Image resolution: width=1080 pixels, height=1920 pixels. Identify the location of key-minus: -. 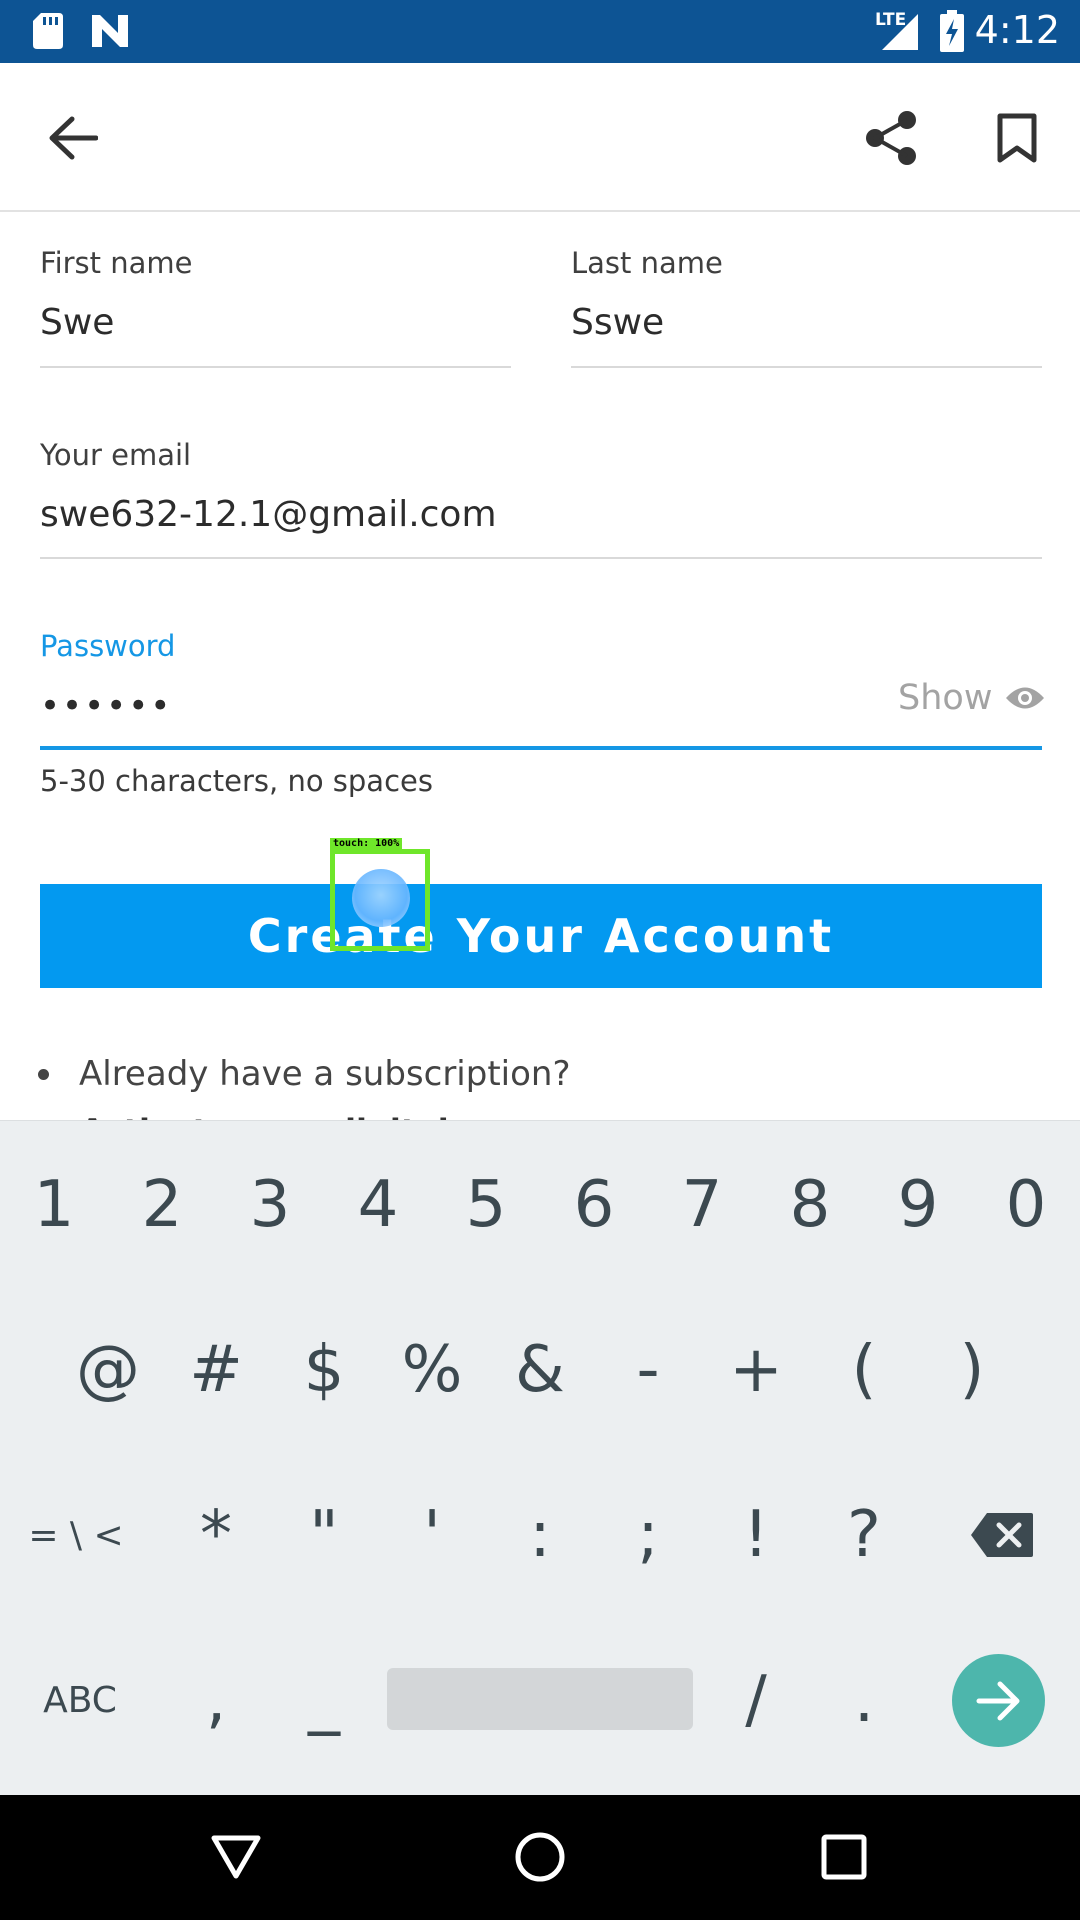
(648, 1370).